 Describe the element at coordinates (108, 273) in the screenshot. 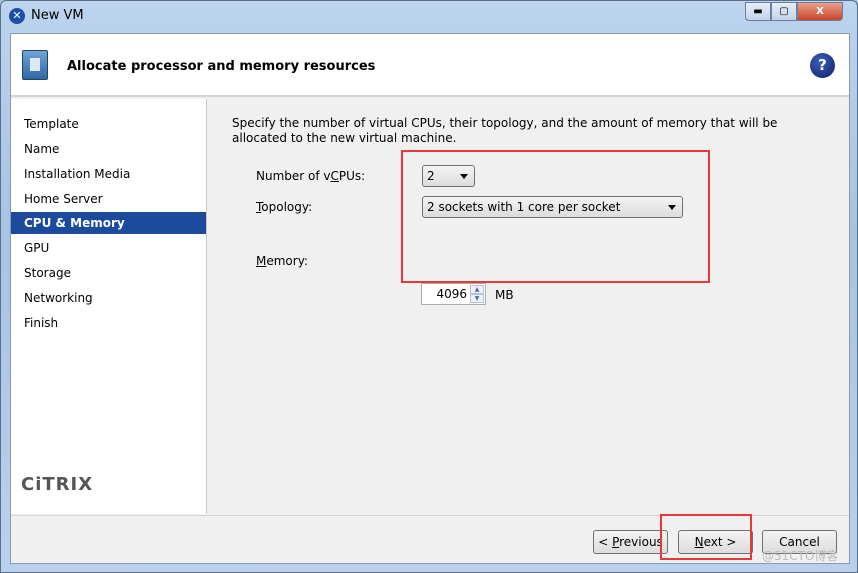

I see `sidebar-item-storage: Storage` at that location.